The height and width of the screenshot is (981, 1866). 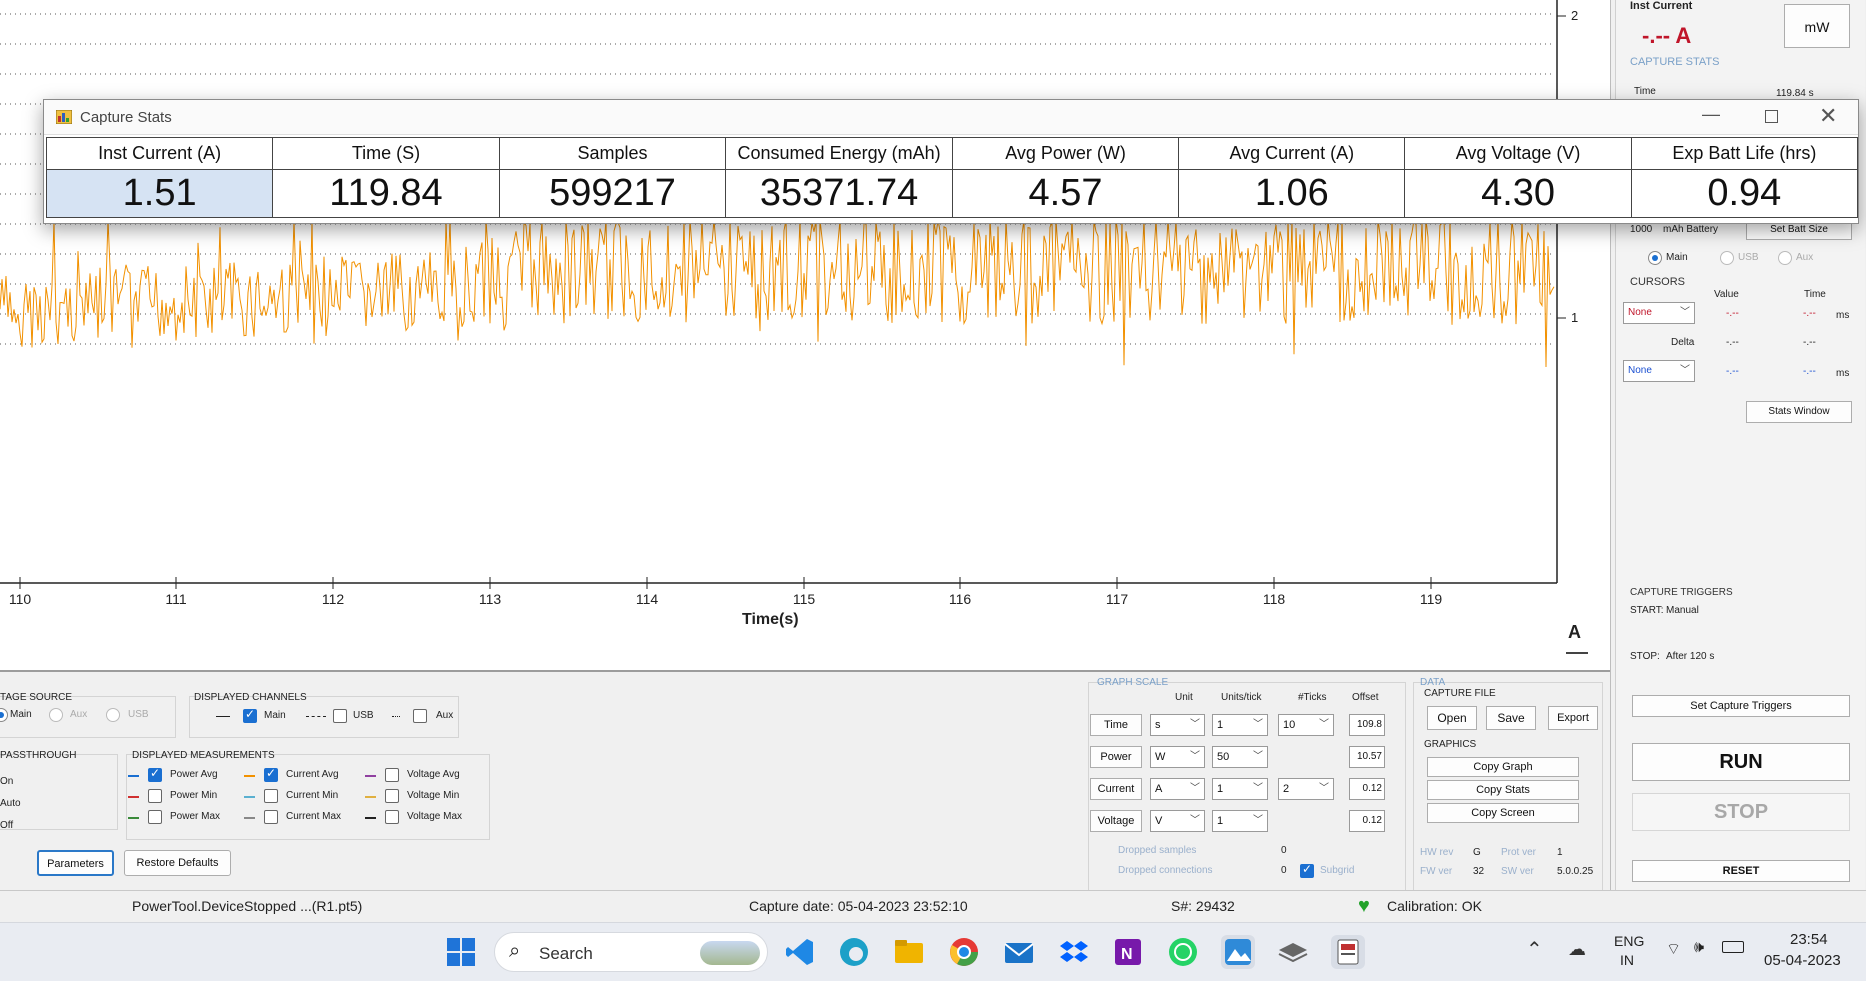 What do you see at coordinates (1306, 789) in the screenshot?
I see `scale-ticks-select: 2 ﹀` at bounding box center [1306, 789].